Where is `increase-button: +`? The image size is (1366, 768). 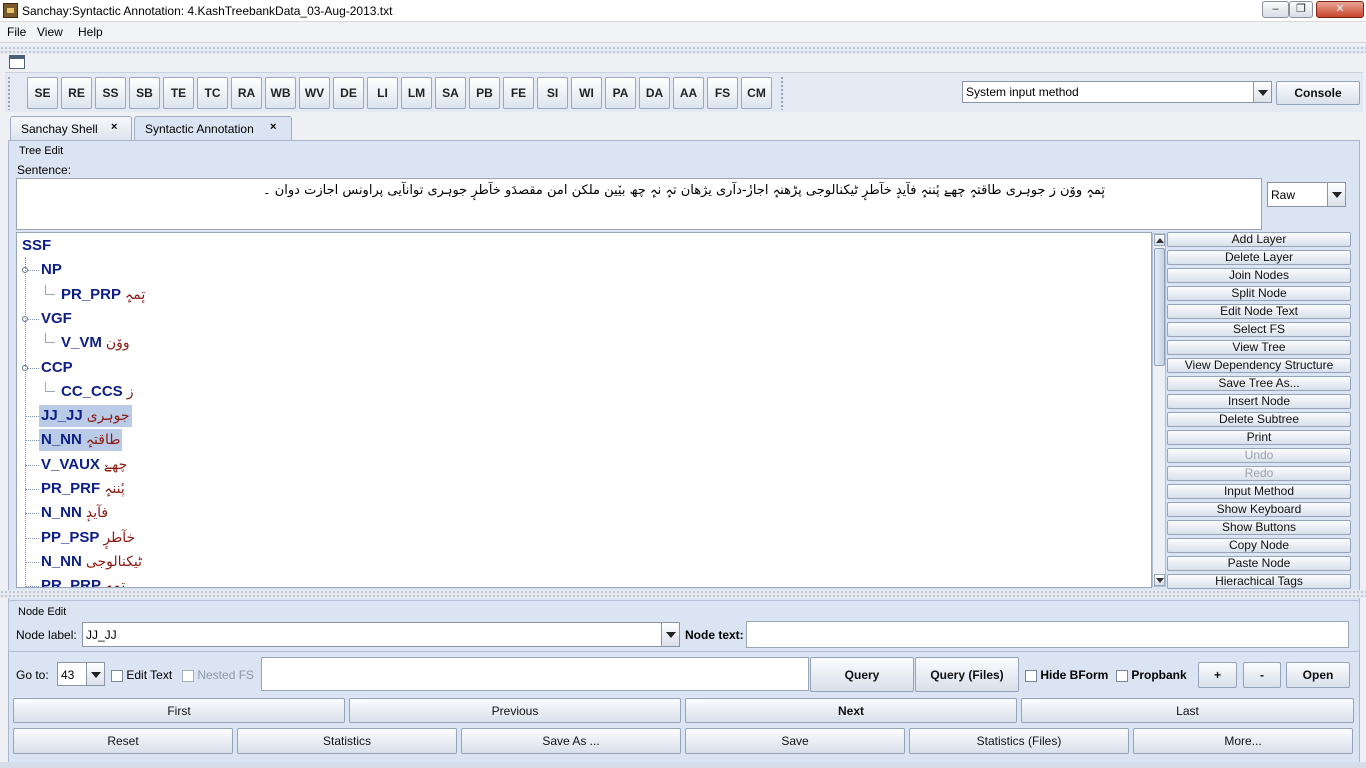
increase-button: + is located at coordinates (1217, 675).